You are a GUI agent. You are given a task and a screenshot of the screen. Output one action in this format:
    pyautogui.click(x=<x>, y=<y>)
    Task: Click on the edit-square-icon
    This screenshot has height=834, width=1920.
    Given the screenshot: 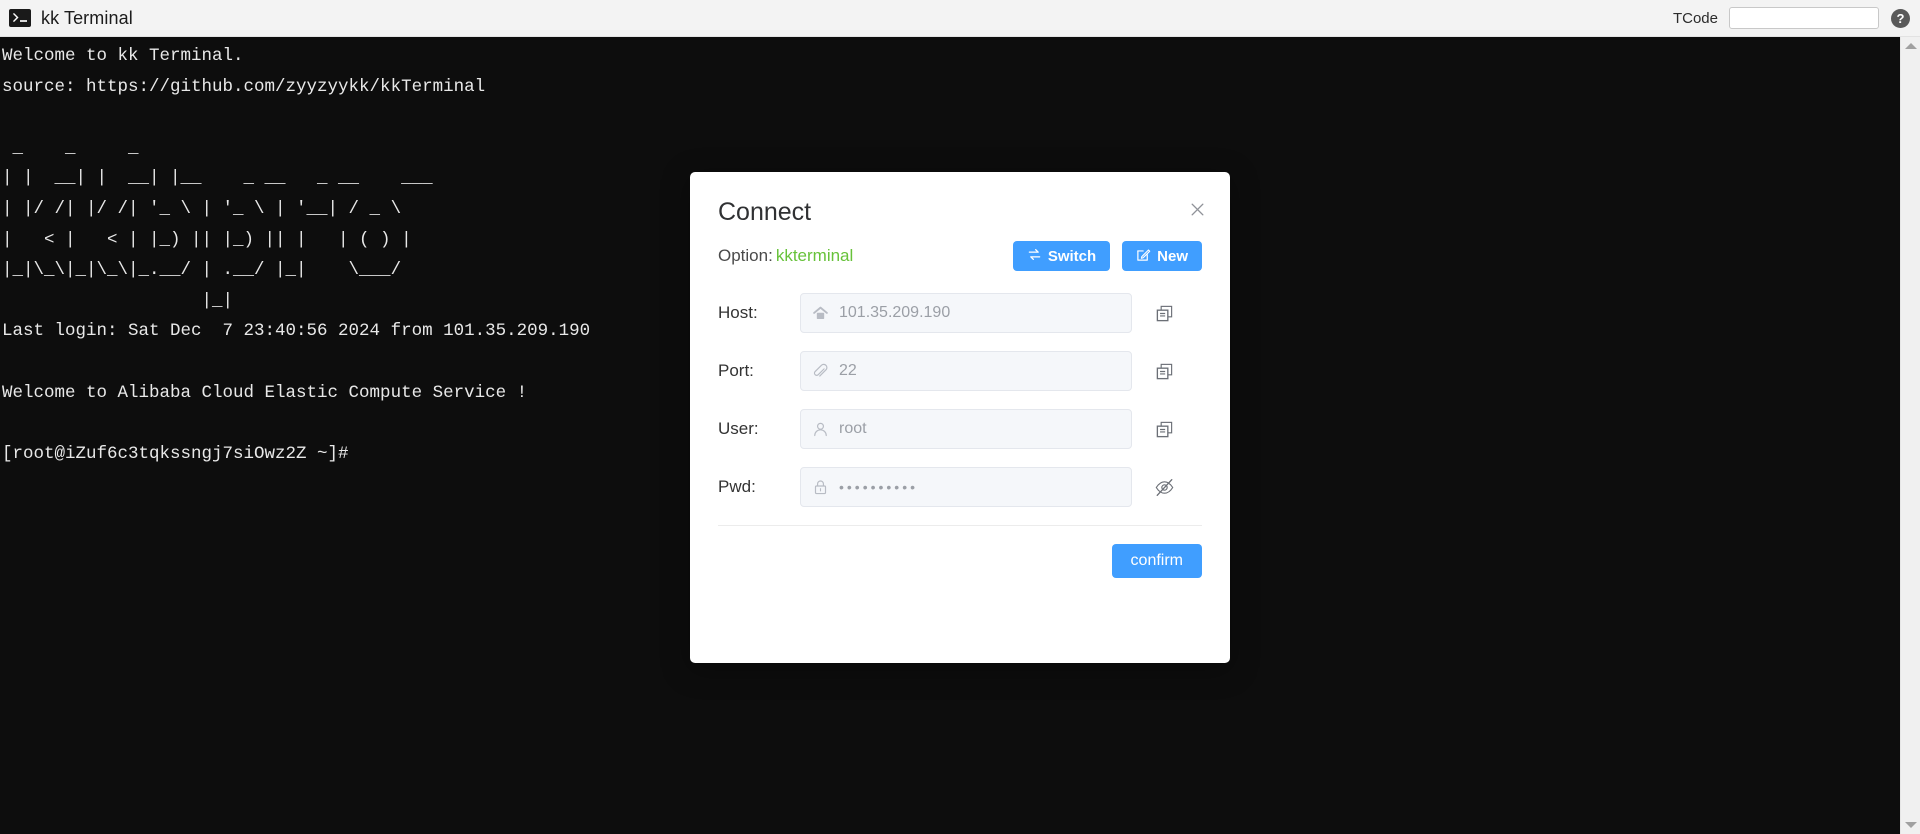 What is the action you would take?
    pyautogui.click(x=1143, y=256)
    